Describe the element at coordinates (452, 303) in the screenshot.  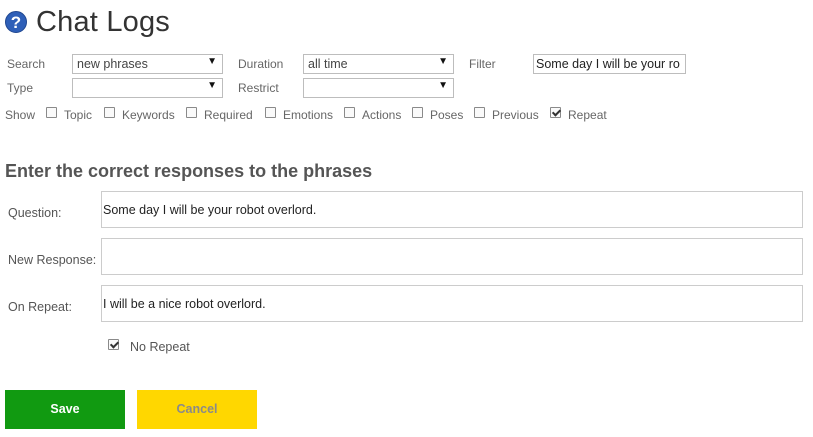
I see `on-repeat-field: I will be a nice robot overlord.` at that location.